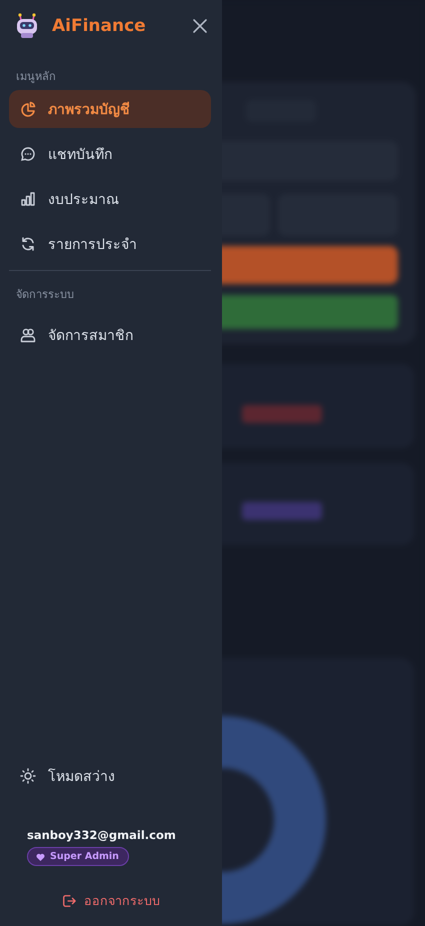 This screenshot has width=425, height=926. I want to click on theme-toggle: โหมดสว่าง, so click(110, 776).